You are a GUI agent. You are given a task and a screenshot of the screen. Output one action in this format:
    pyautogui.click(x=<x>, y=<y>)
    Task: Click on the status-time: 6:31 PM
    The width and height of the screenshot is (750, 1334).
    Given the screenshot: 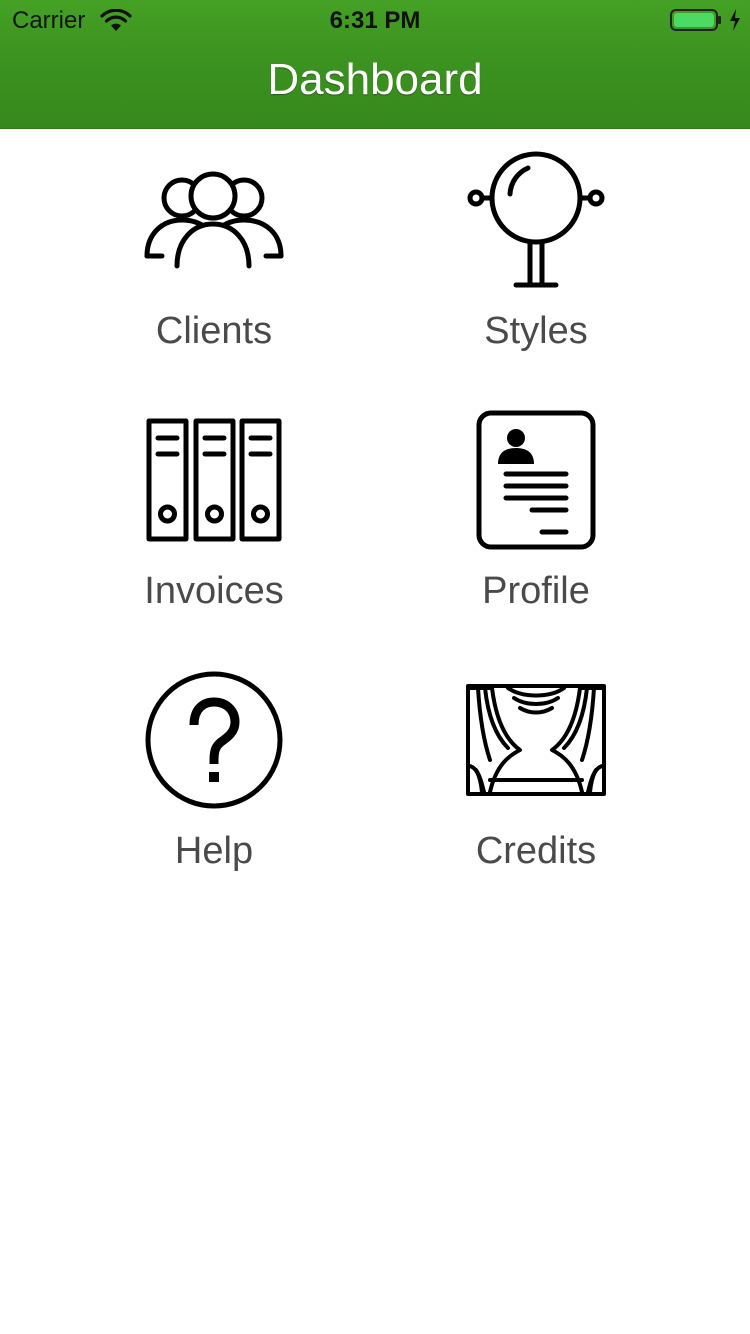 What is the action you would take?
    pyautogui.click(x=375, y=20)
    